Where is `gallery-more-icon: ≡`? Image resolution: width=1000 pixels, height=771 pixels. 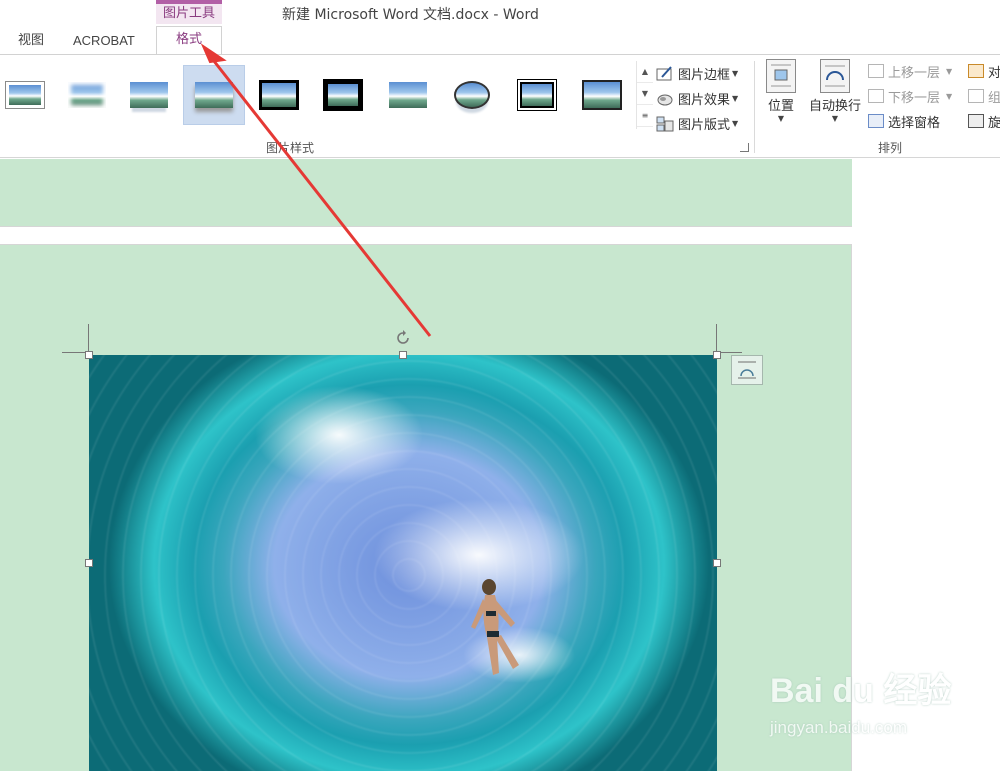 gallery-more-icon: ≡ is located at coordinates (645, 116).